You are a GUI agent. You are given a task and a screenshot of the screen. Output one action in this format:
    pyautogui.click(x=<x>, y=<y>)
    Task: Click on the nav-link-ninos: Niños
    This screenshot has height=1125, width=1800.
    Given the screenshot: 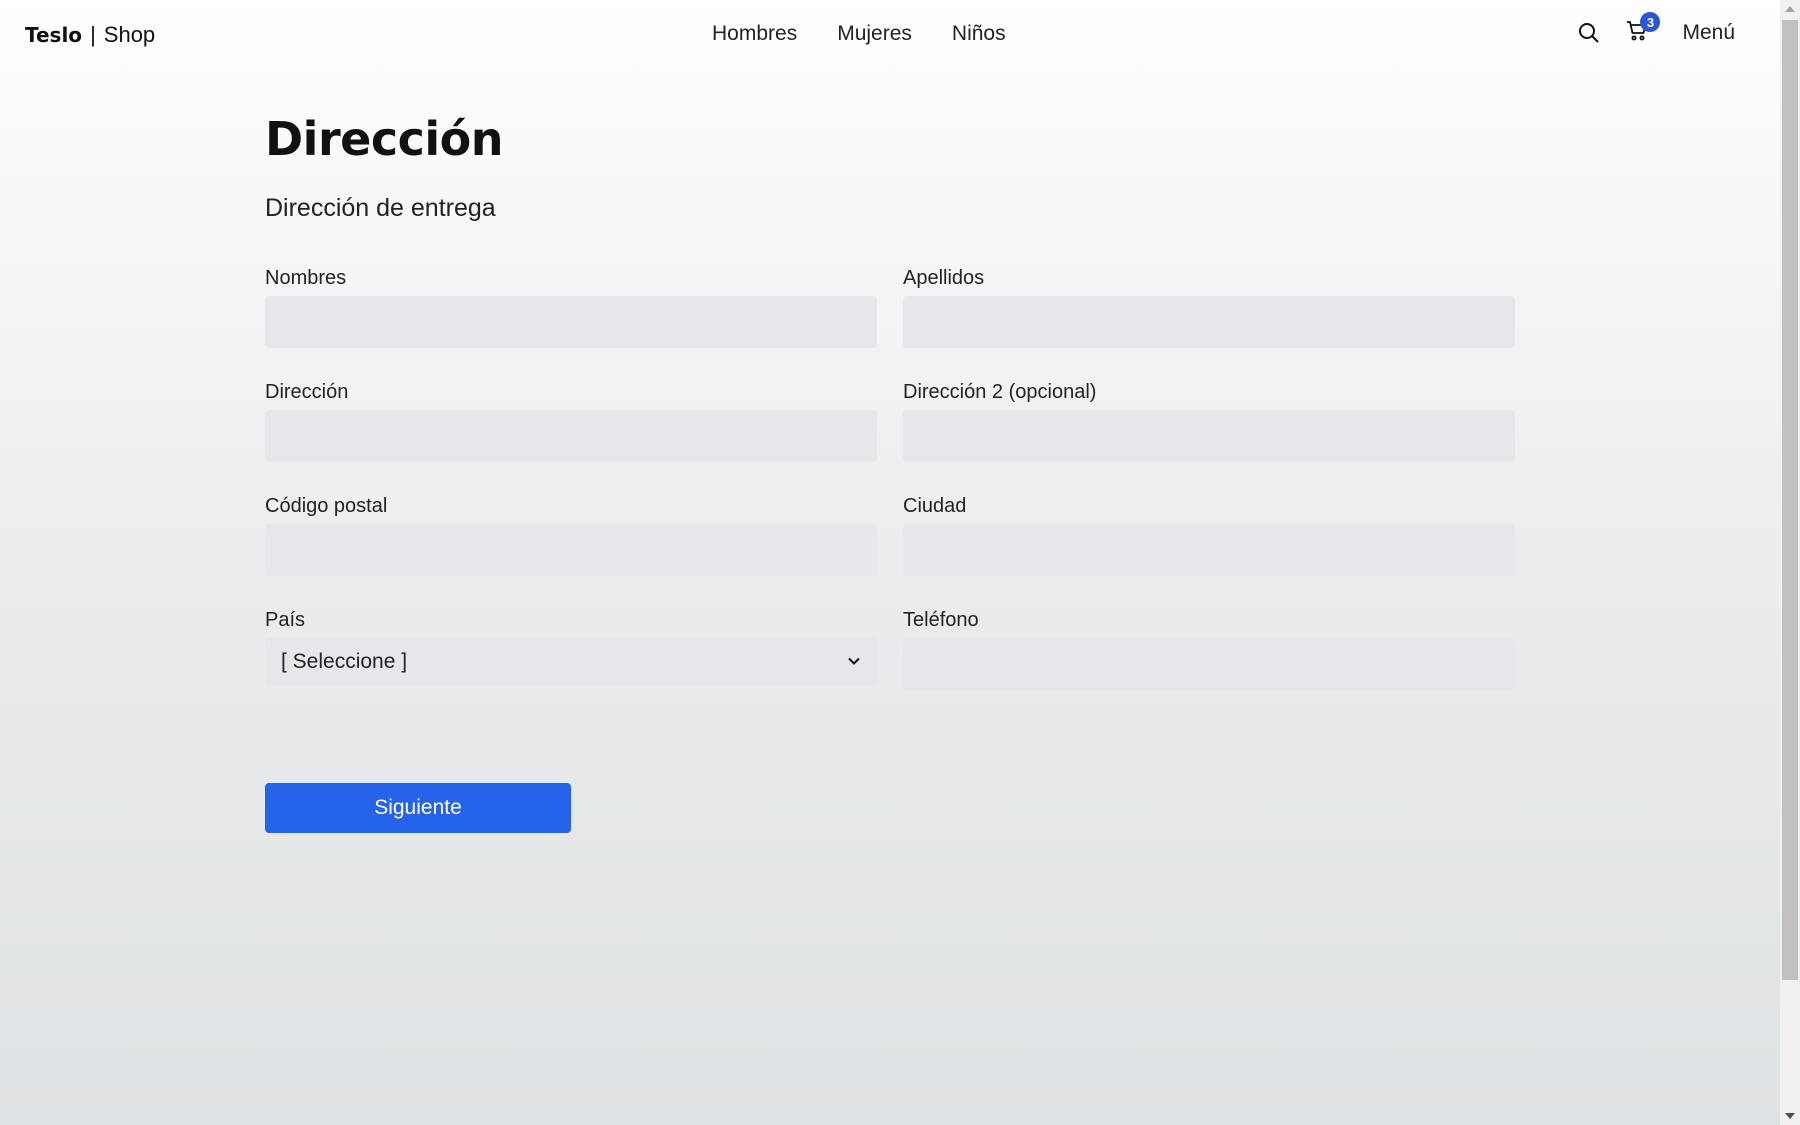 What is the action you would take?
    pyautogui.click(x=979, y=34)
    